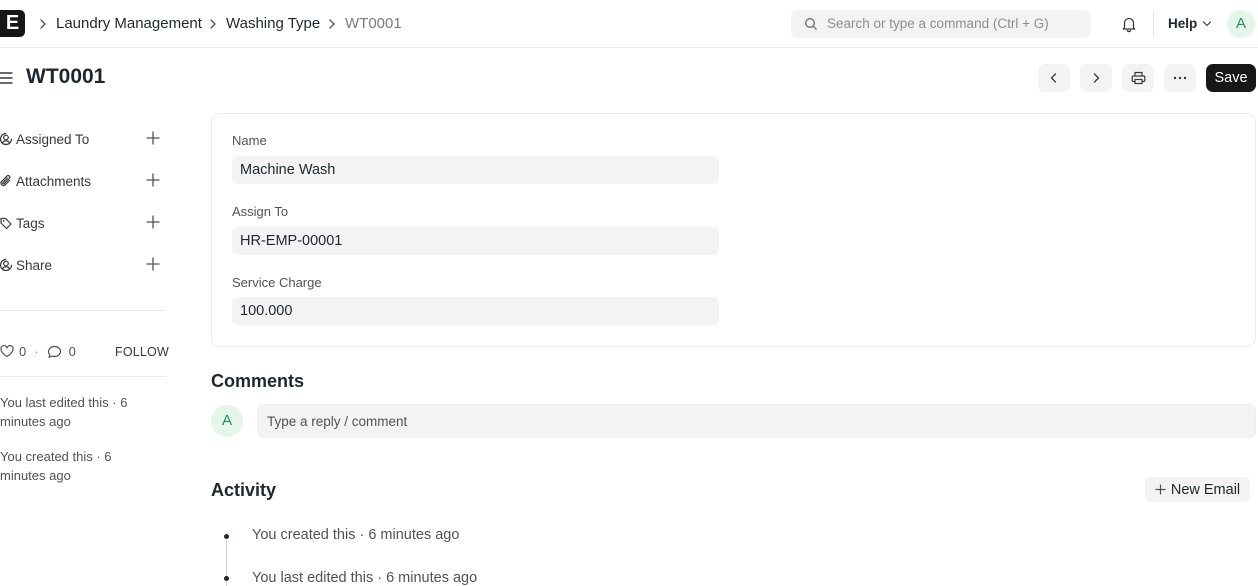 This screenshot has height=586, width=1258. What do you see at coordinates (475, 170) in the screenshot?
I see `name-field: Machine Wash` at bounding box center [475, 170].